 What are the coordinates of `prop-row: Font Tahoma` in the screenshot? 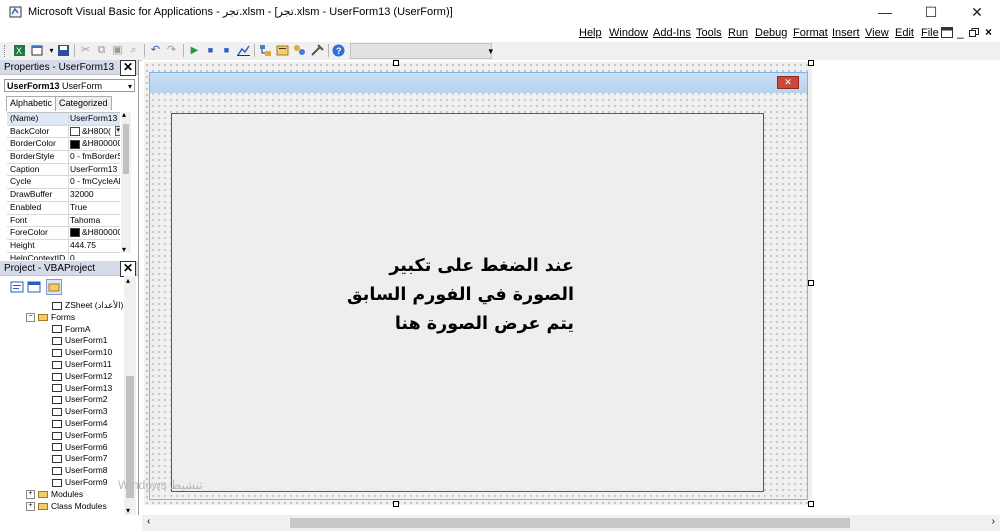 It's located at (63, 221).